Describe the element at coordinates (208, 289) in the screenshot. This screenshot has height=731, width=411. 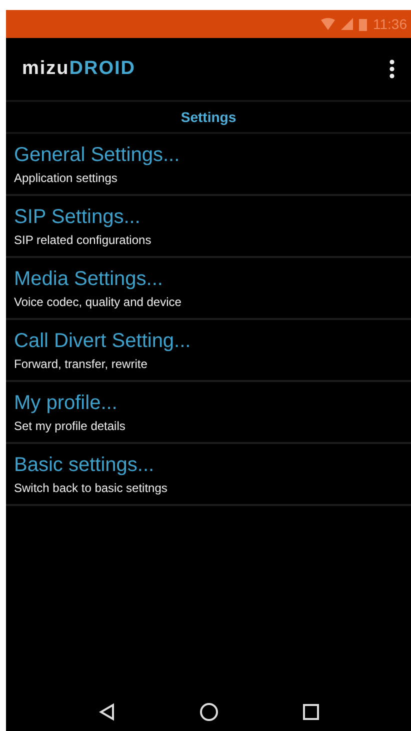
I see `settings-list-item: Media Settings... Voice codec, quality and device` at that location.